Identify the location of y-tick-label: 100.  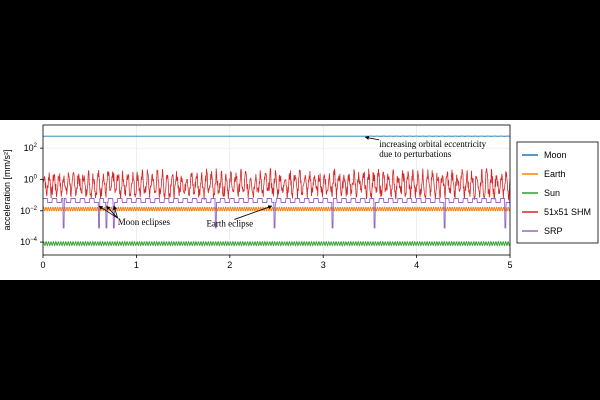
(31, 179).